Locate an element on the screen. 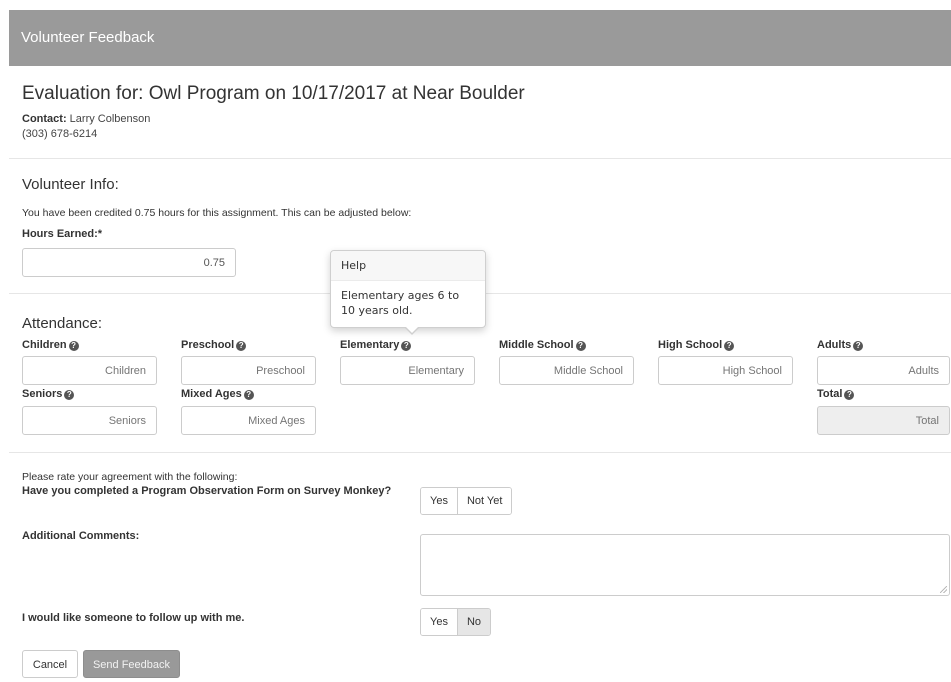 The image size is (951, 682). popover-arrow-inner is located at coordinates (412, 329).